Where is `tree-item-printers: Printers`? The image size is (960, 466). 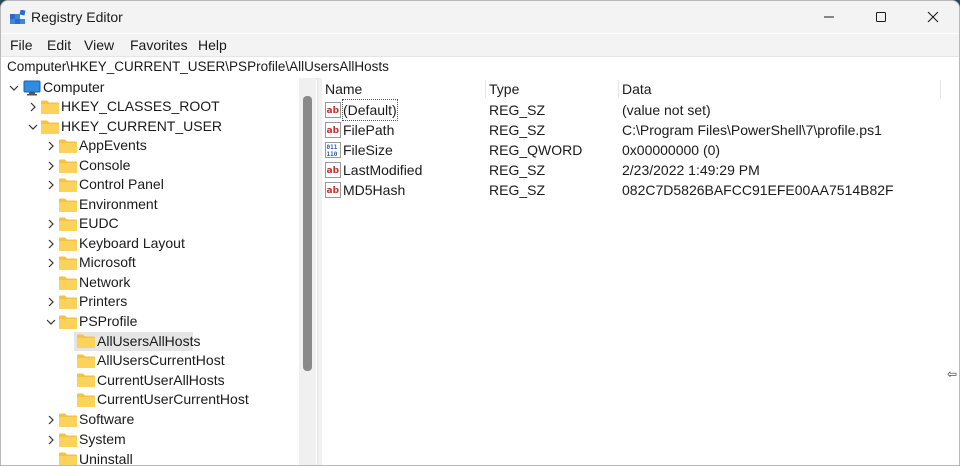
tree-item-printers: Printers is located at coordinates (103, 301).